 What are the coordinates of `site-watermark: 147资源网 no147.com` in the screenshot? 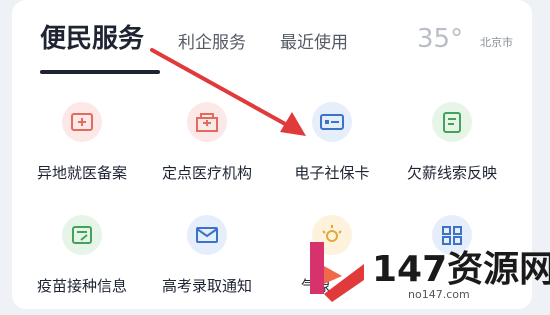 It's located at (425, 268).